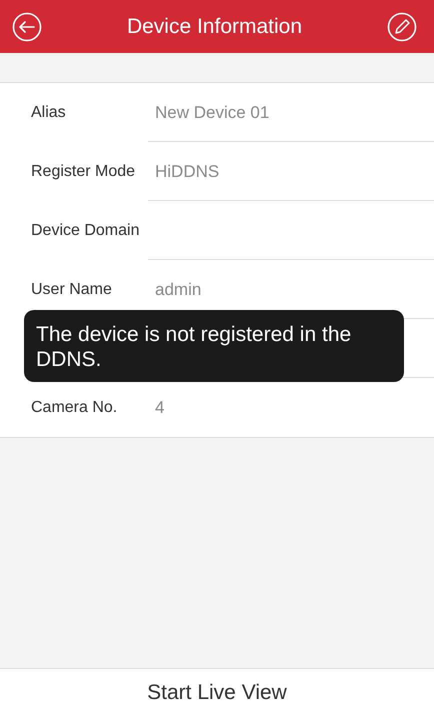 The height and width of the screenshot is (713, 434). I want to click on field-value: 4, so click(159, 408).